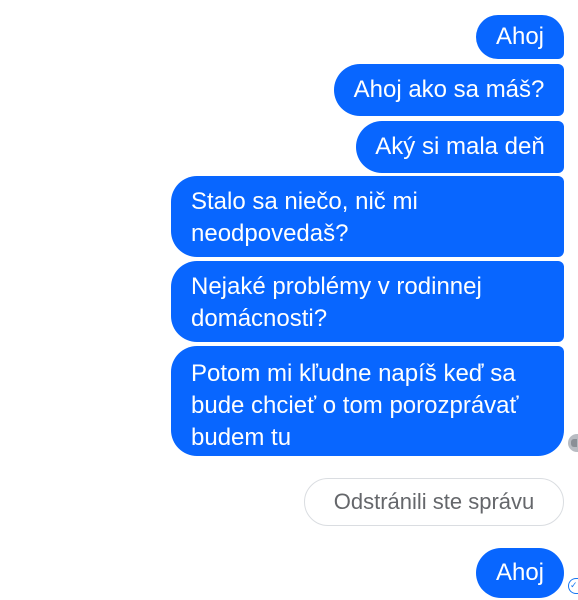 This screenshot has height=600, width=578. What do you see at coordinates (367, 301) in the screenshot?
I see `message-bubble: Nejaké problémy v rodinnej domácnosti?` at bounding box center [367, 301].